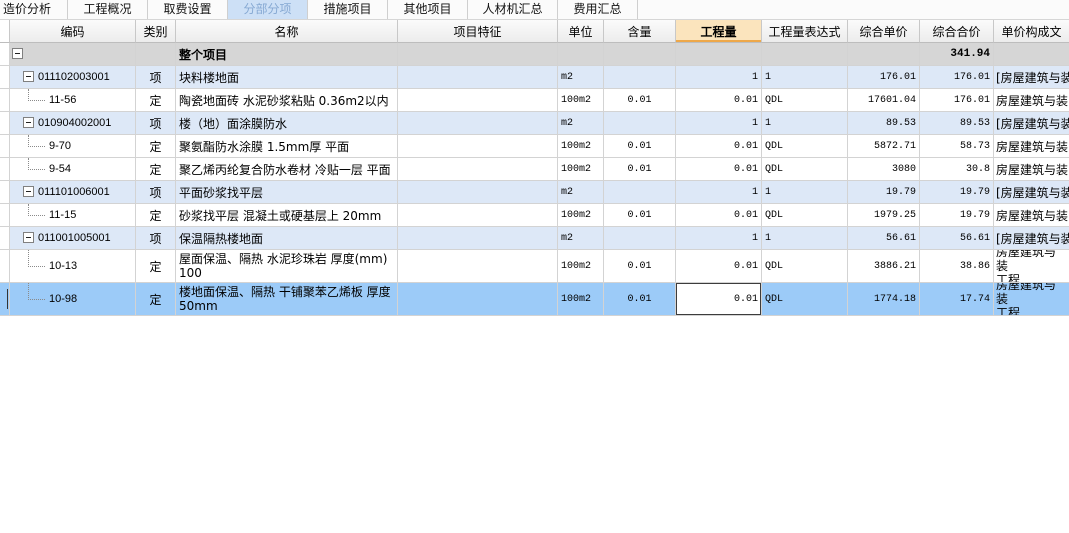 The width and height of the screenshot is (1069, 533). I want to click on code-cell: 010904002001, so click(73, 123).